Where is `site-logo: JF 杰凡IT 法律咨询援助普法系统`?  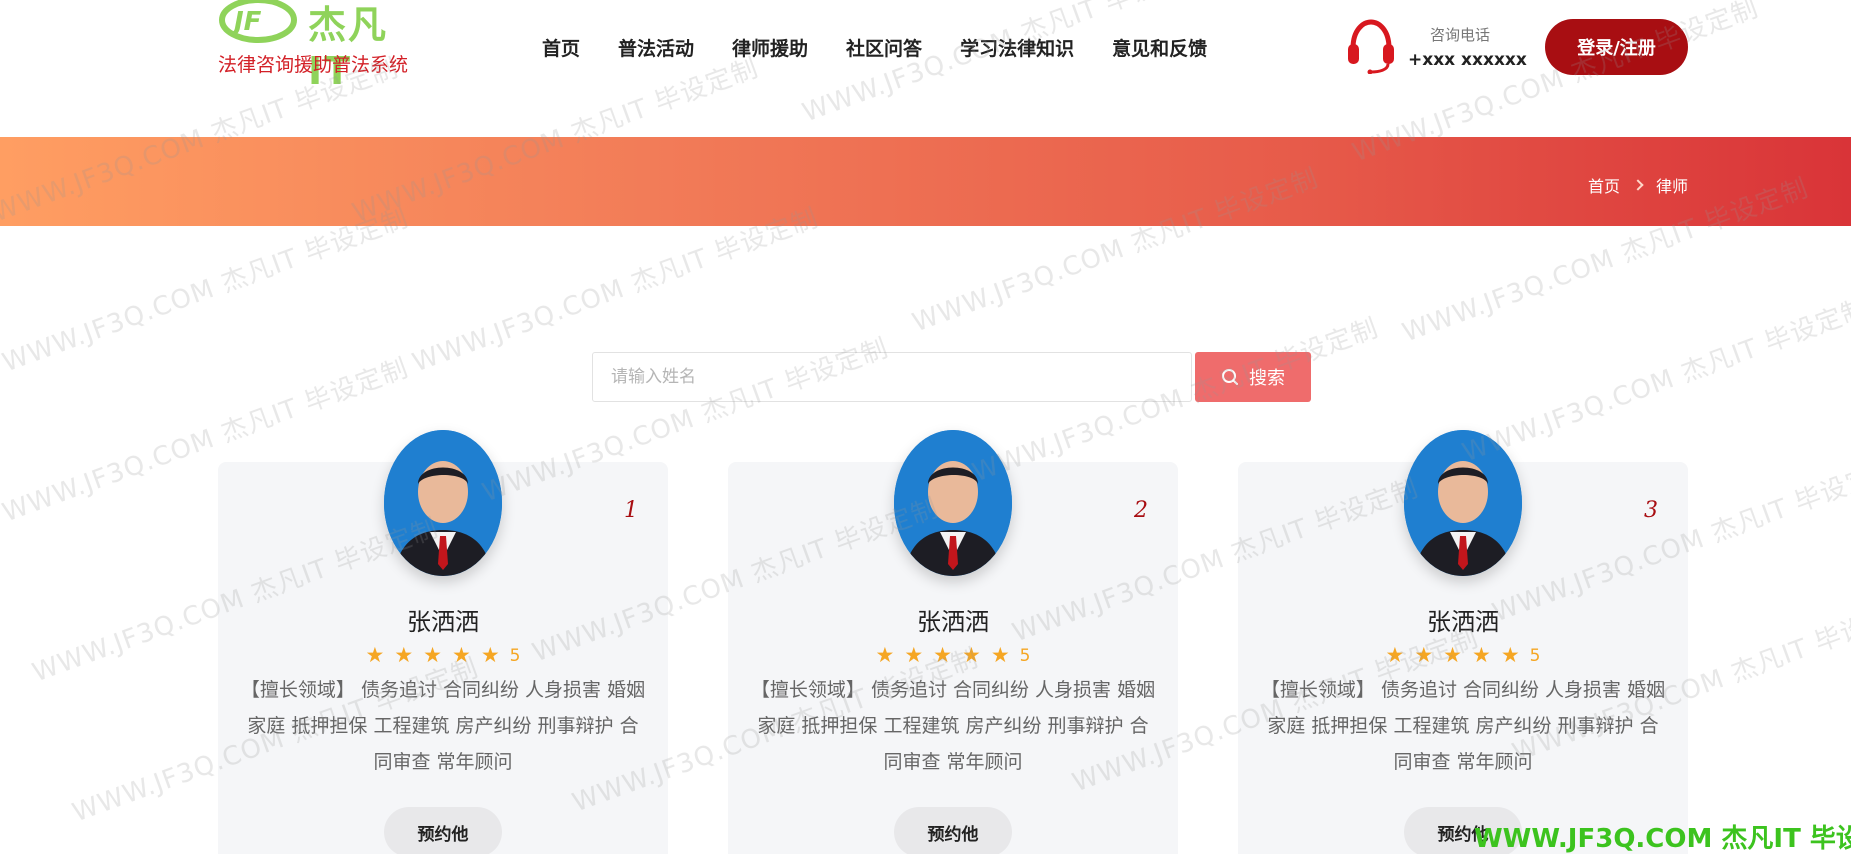
site-logo: JF 杰凡IT 法律咨询援助普法系统 is located at coordinates (323, 46).